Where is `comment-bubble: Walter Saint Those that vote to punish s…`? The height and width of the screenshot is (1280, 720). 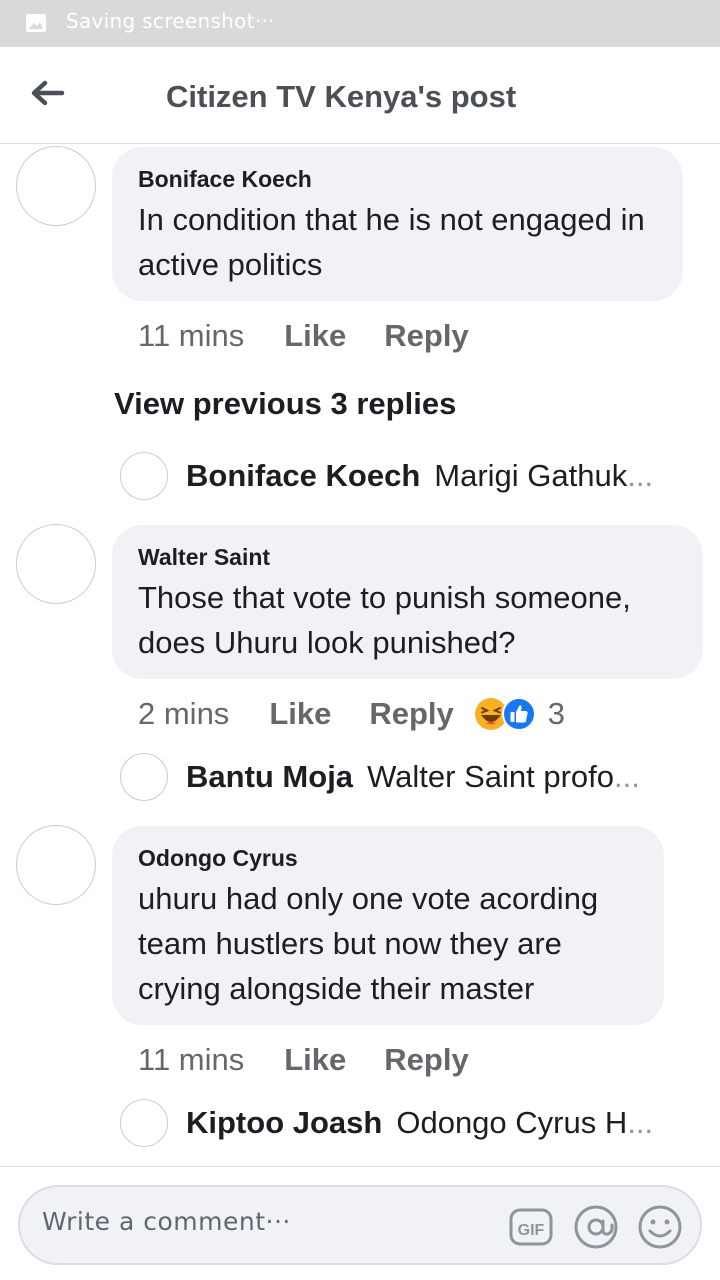 comment-bubble: Walter Saint Those that vote to punish s… is located at coordinates (407, 602).